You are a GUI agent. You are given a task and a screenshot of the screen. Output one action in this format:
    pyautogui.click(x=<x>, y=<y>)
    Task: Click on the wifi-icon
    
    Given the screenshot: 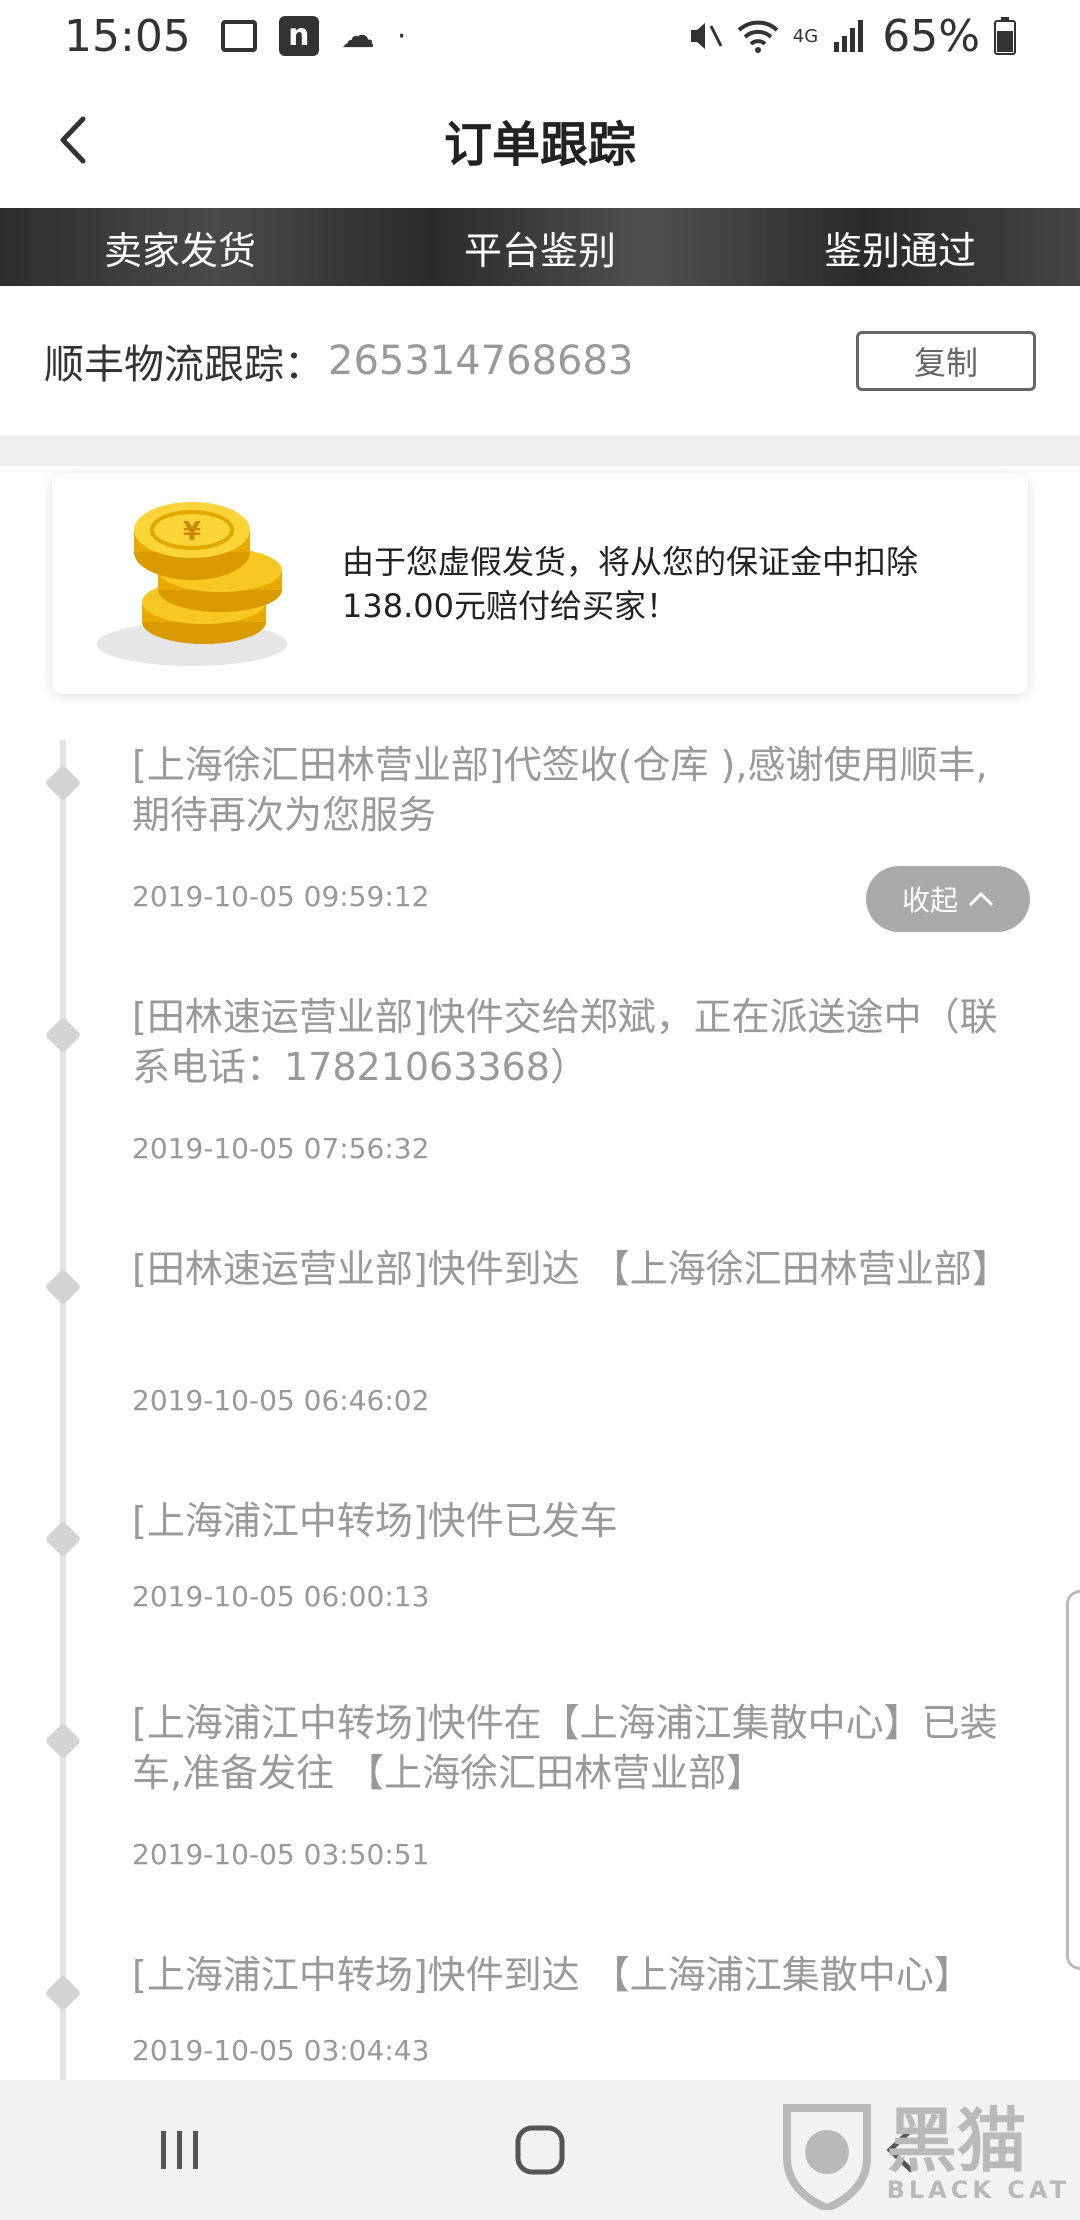 What is the action you would take?
    pyautogui.click(x=758, y=36)
    